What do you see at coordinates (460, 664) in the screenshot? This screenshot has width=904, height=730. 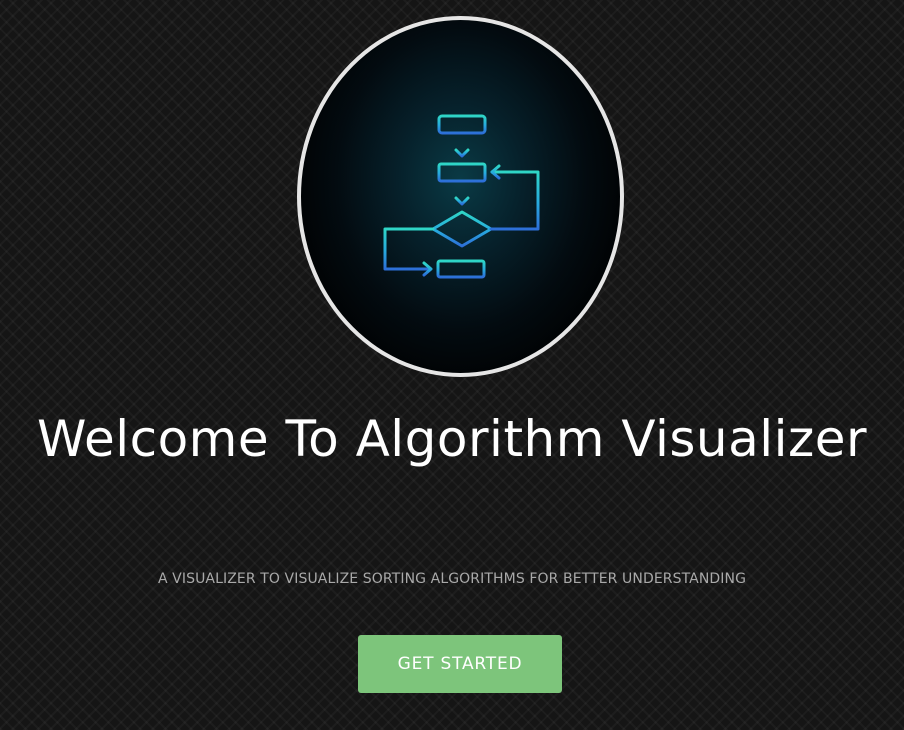 I see `get-started-button: GET STARTED` at bounding box center [460, 664].